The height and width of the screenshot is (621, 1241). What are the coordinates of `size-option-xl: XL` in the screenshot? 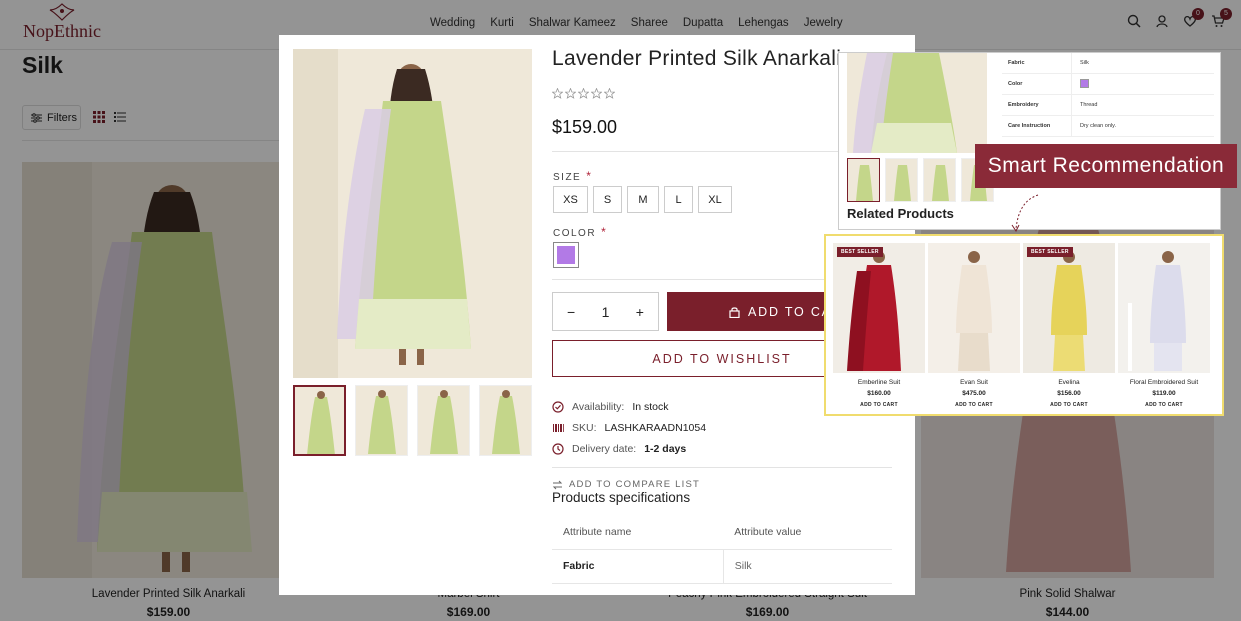 It's located at (715, 199).